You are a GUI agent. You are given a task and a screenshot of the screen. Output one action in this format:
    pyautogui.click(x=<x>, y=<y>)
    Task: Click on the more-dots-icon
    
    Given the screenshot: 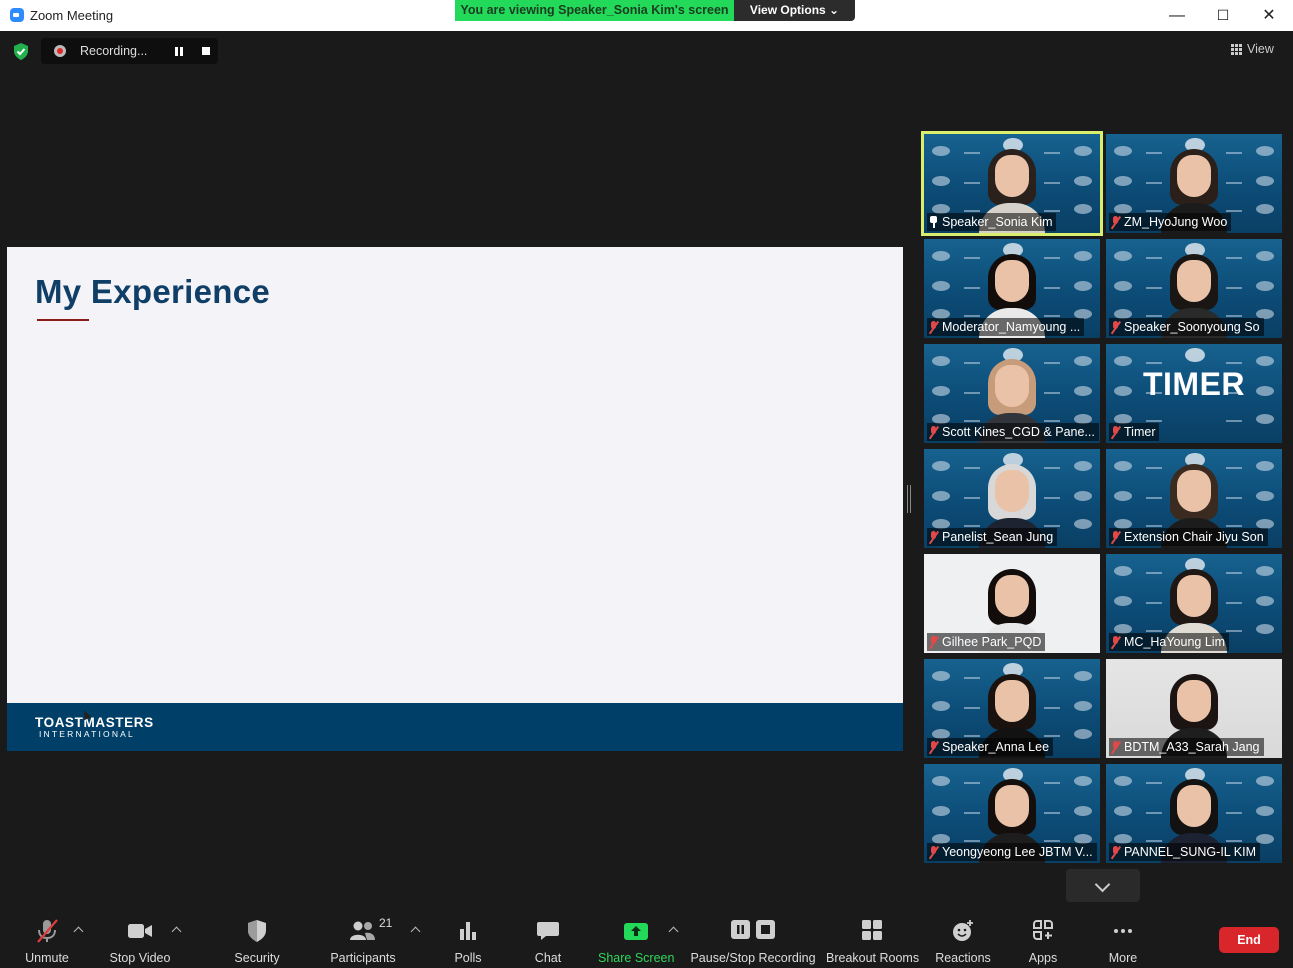 What is the action you would take?
    pyautogui.click(x=1123, y=931)
    